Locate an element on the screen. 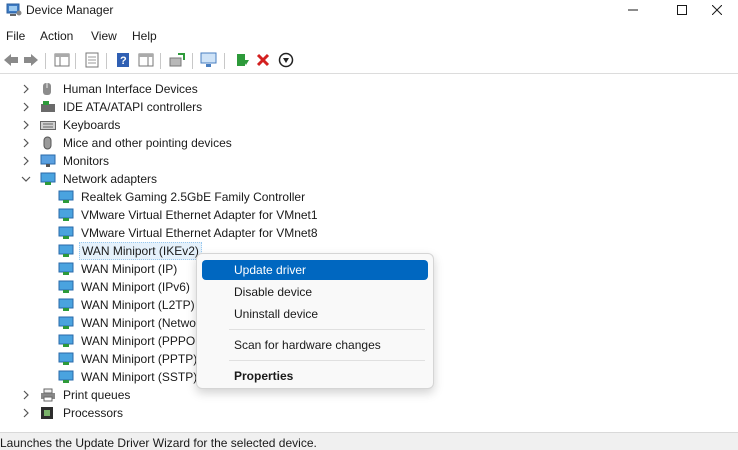 This screenshot has height=450, width=738. minimize-button is located at coordinates (633, 11).